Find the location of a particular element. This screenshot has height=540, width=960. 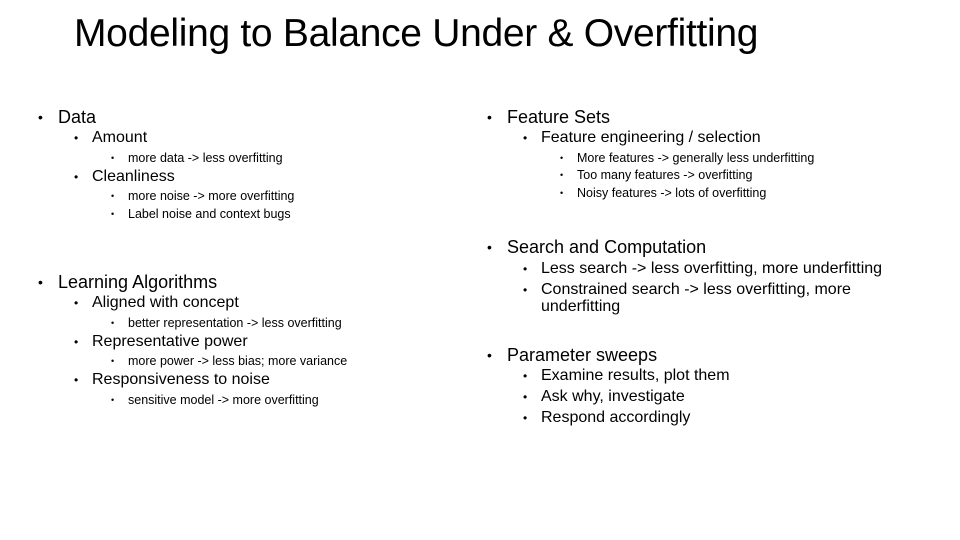

bullet-text: more noise -> more overfitting is located at coordinates (211, 196).